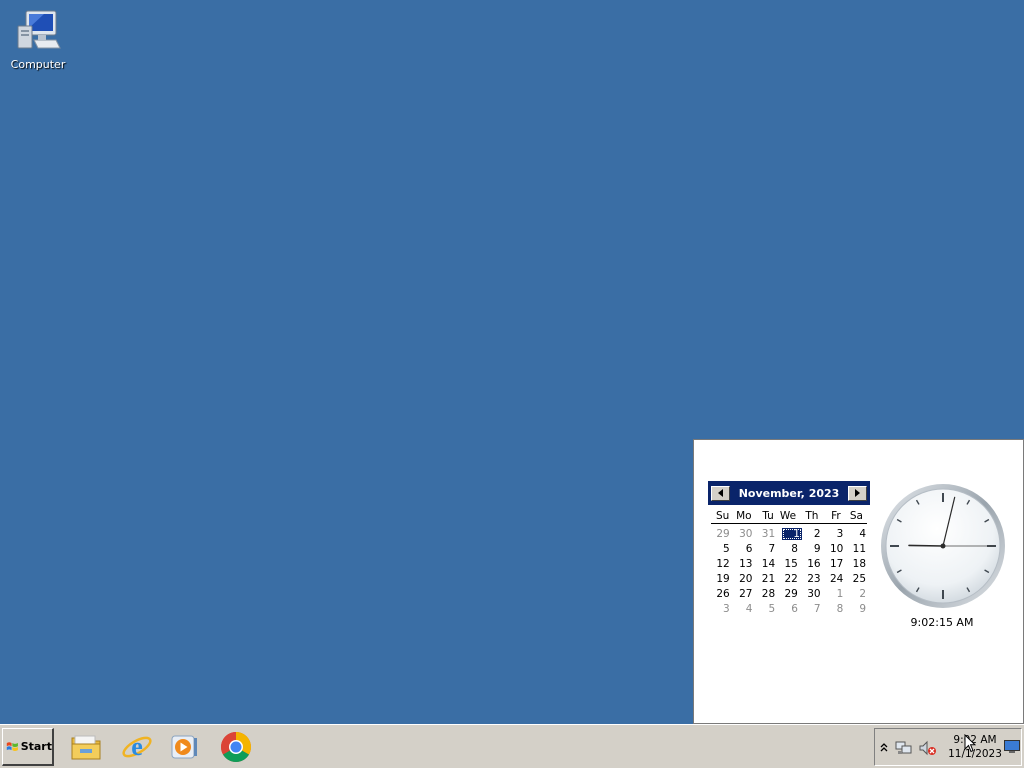 This screenshot has width=1024, height=768. I want to click on calendar-month-label: November, 2023, so click(789, 493).